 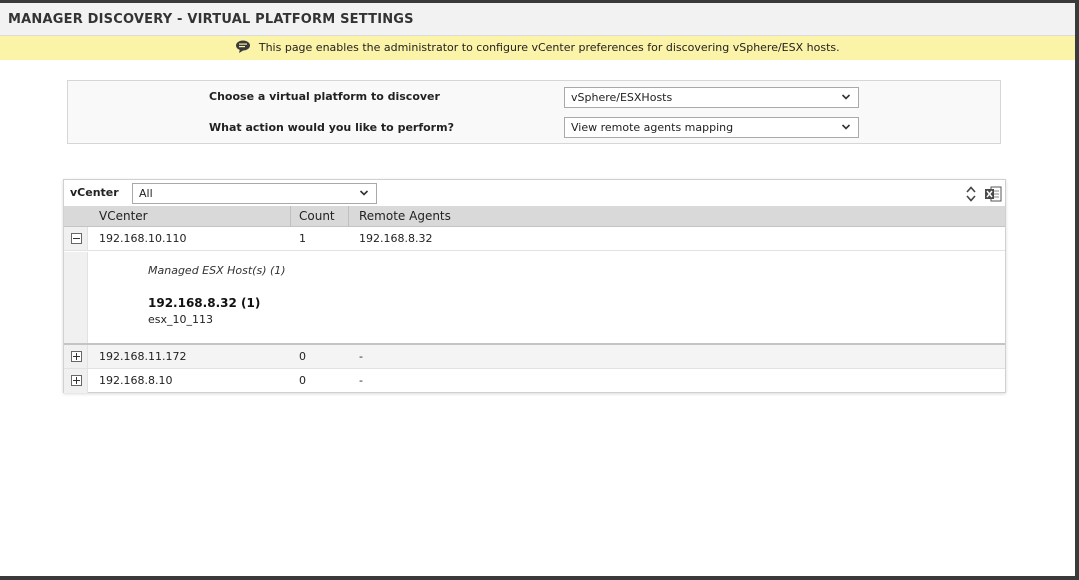 What do you see at coordinates (622, 97) in the screenshot?
I see `platform-select-value: vSphere/ESXHosts` at bounding box center [622, 97].